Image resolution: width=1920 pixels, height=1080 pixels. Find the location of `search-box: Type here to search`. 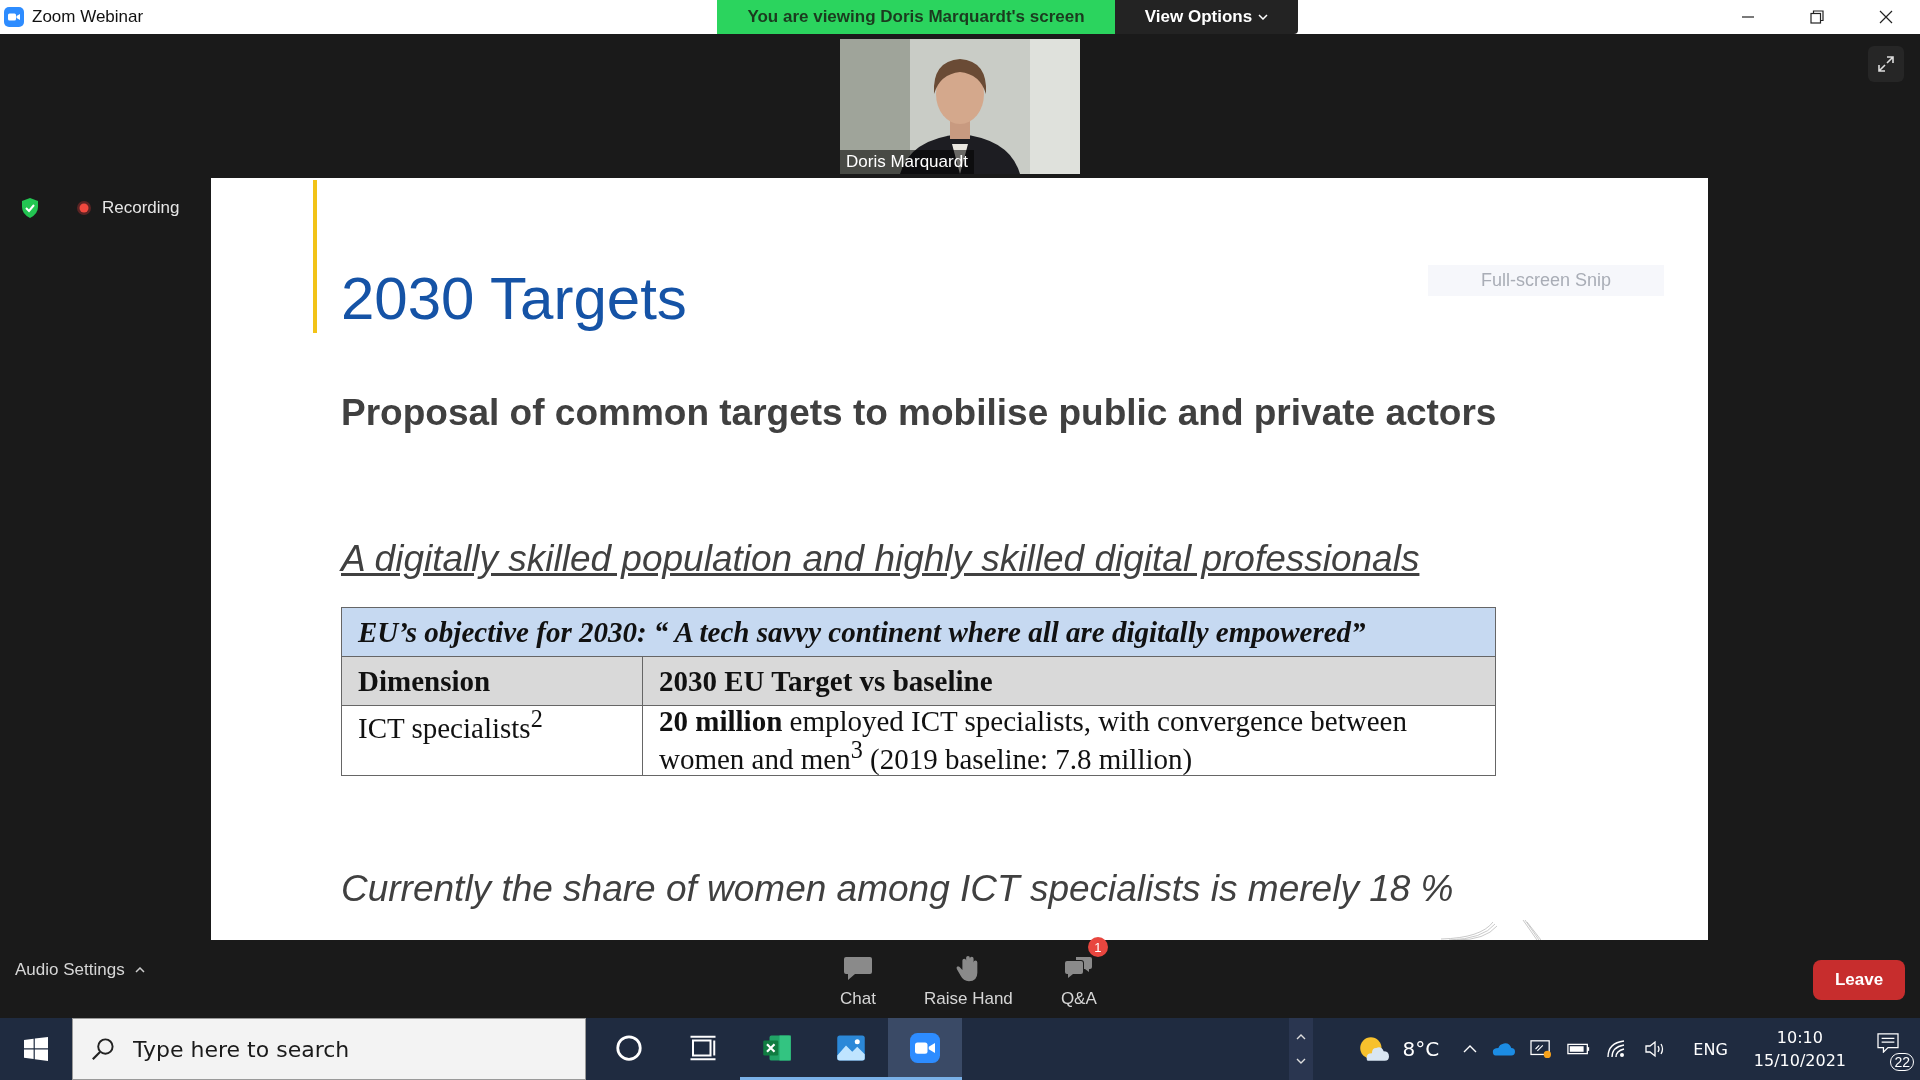

search-box: Type here to search is located at coordinates (329, 1049).